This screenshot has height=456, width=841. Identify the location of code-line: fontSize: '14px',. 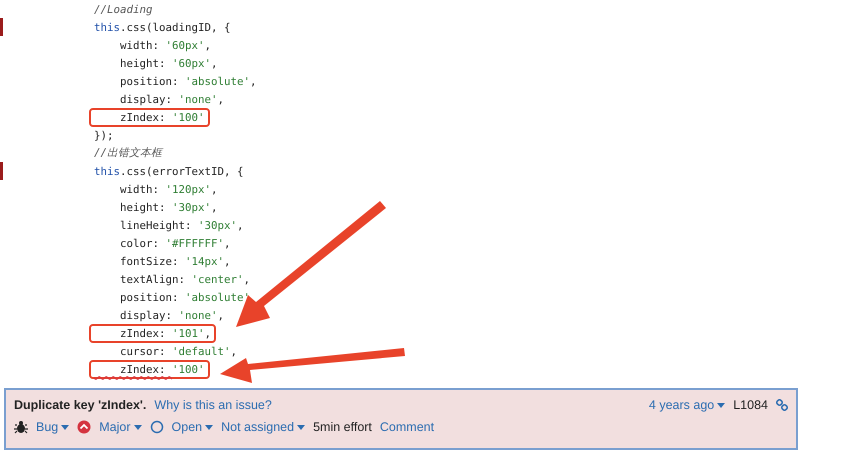
(175, 262).